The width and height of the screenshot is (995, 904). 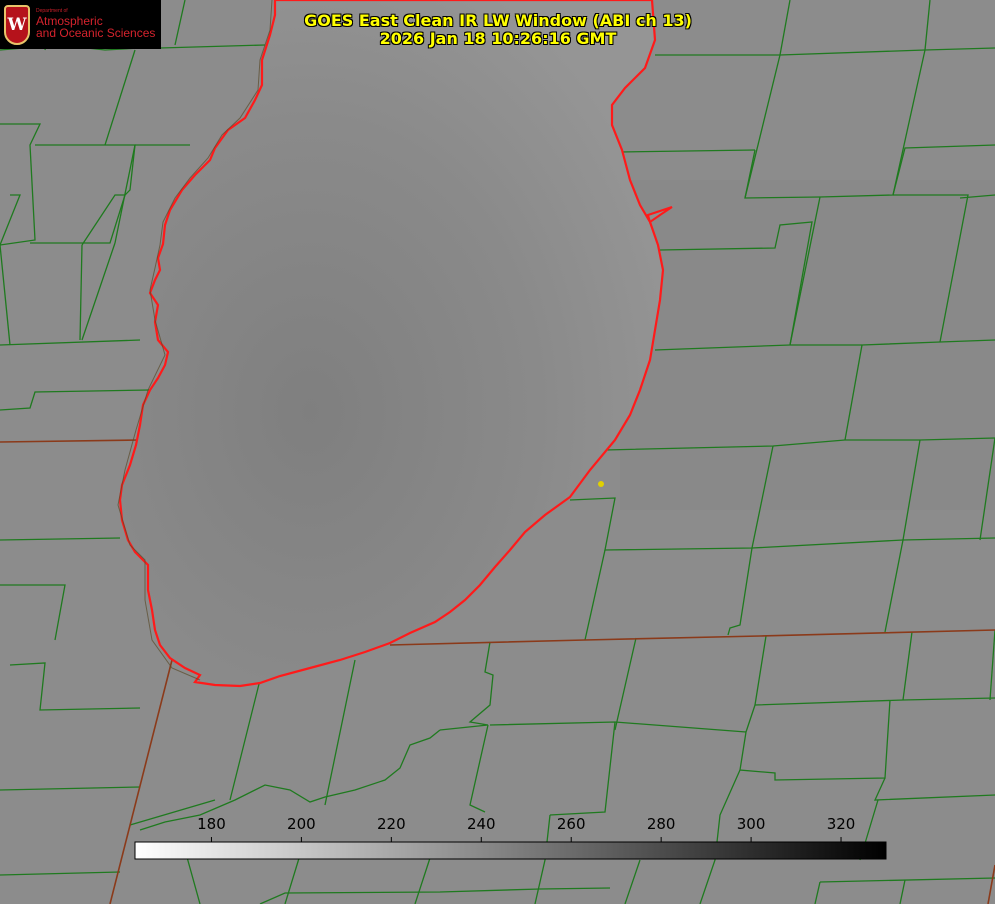 I want to click on colorbar-tick-label: 300, so click(x=751, y=824).